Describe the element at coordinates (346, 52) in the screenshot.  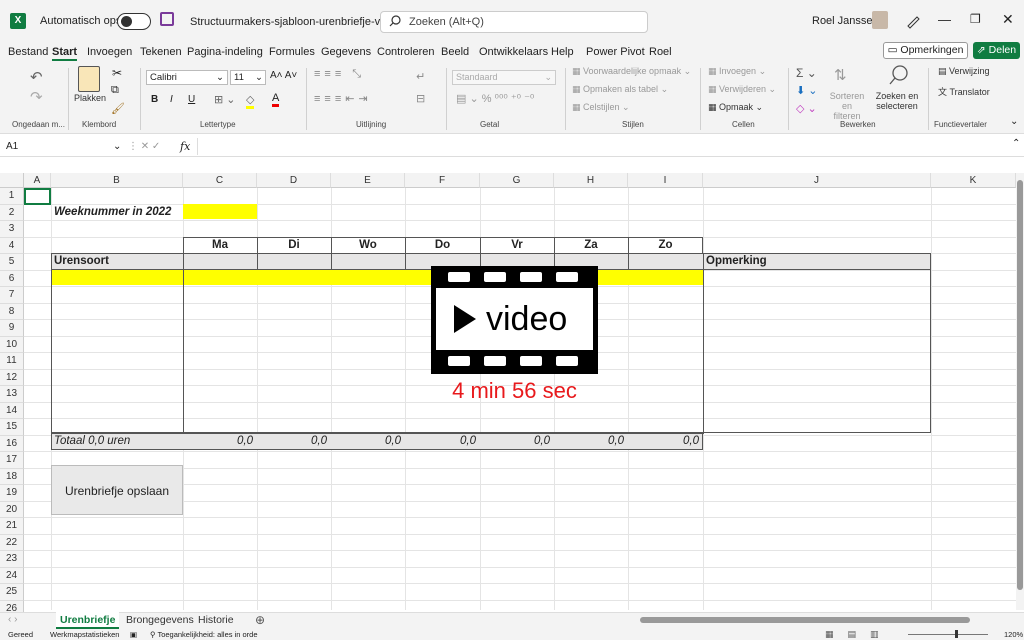
I see `menu-gegevens: Gegevens` at that location.